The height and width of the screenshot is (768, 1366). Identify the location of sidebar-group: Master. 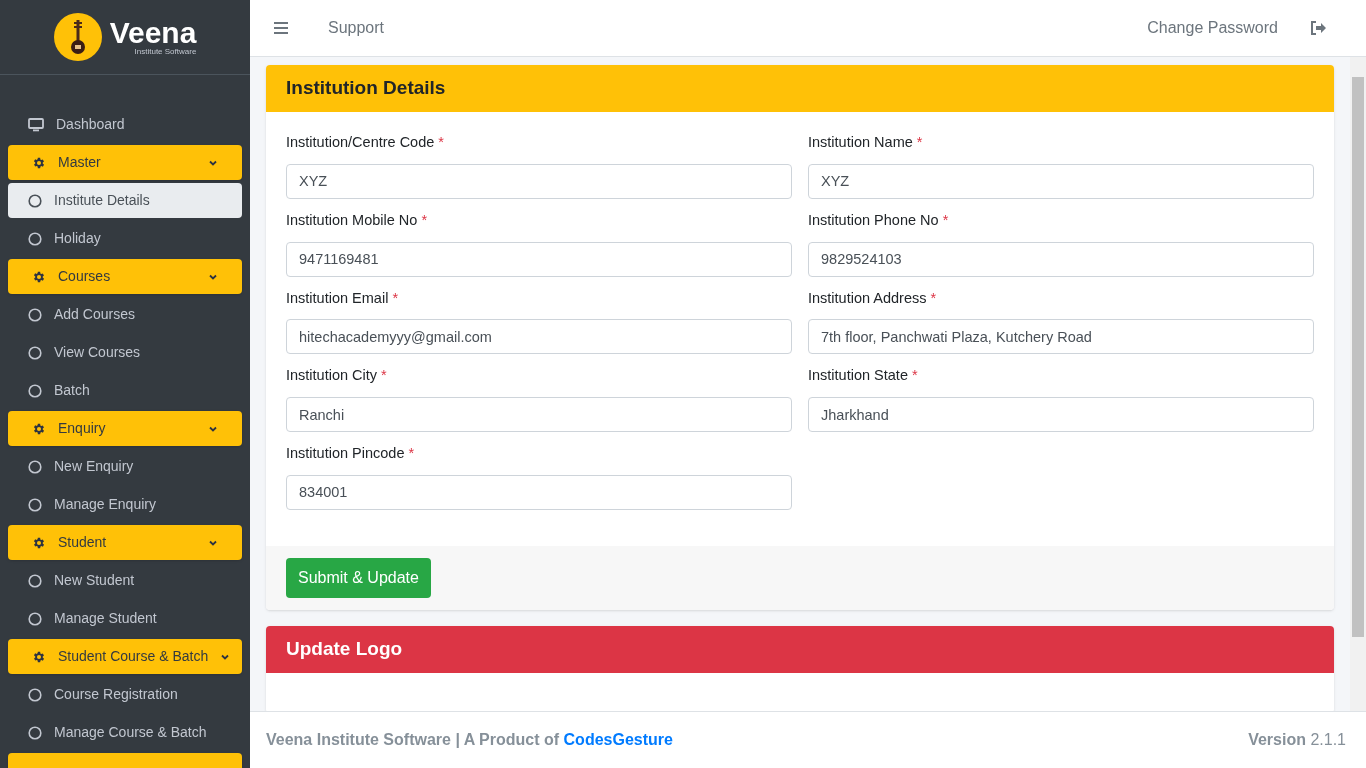
(125, 162).